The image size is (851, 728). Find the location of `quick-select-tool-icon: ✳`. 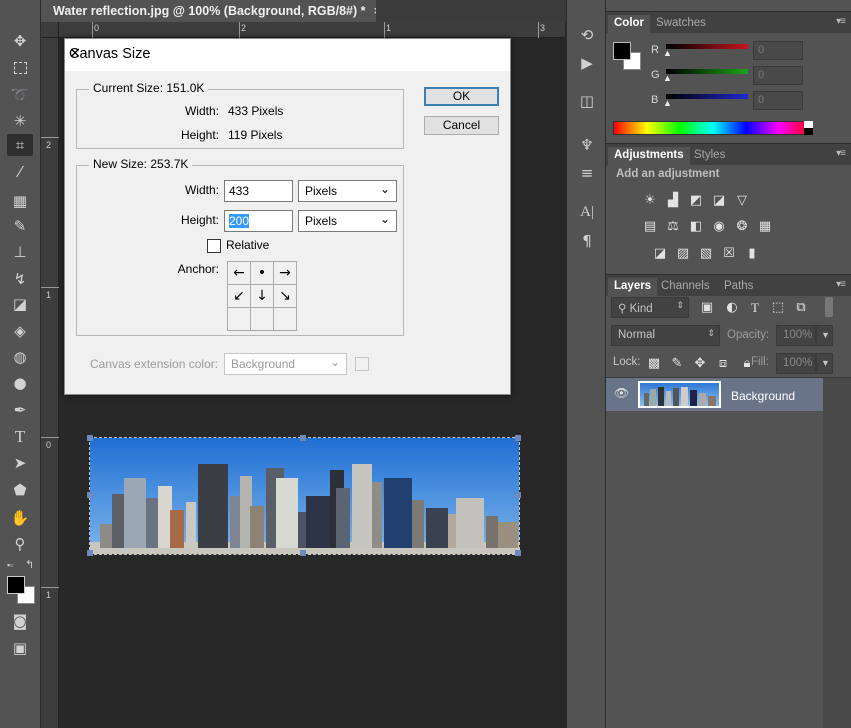

quick-select-tool-icon: ✳ is located at coordinates (20, 121).